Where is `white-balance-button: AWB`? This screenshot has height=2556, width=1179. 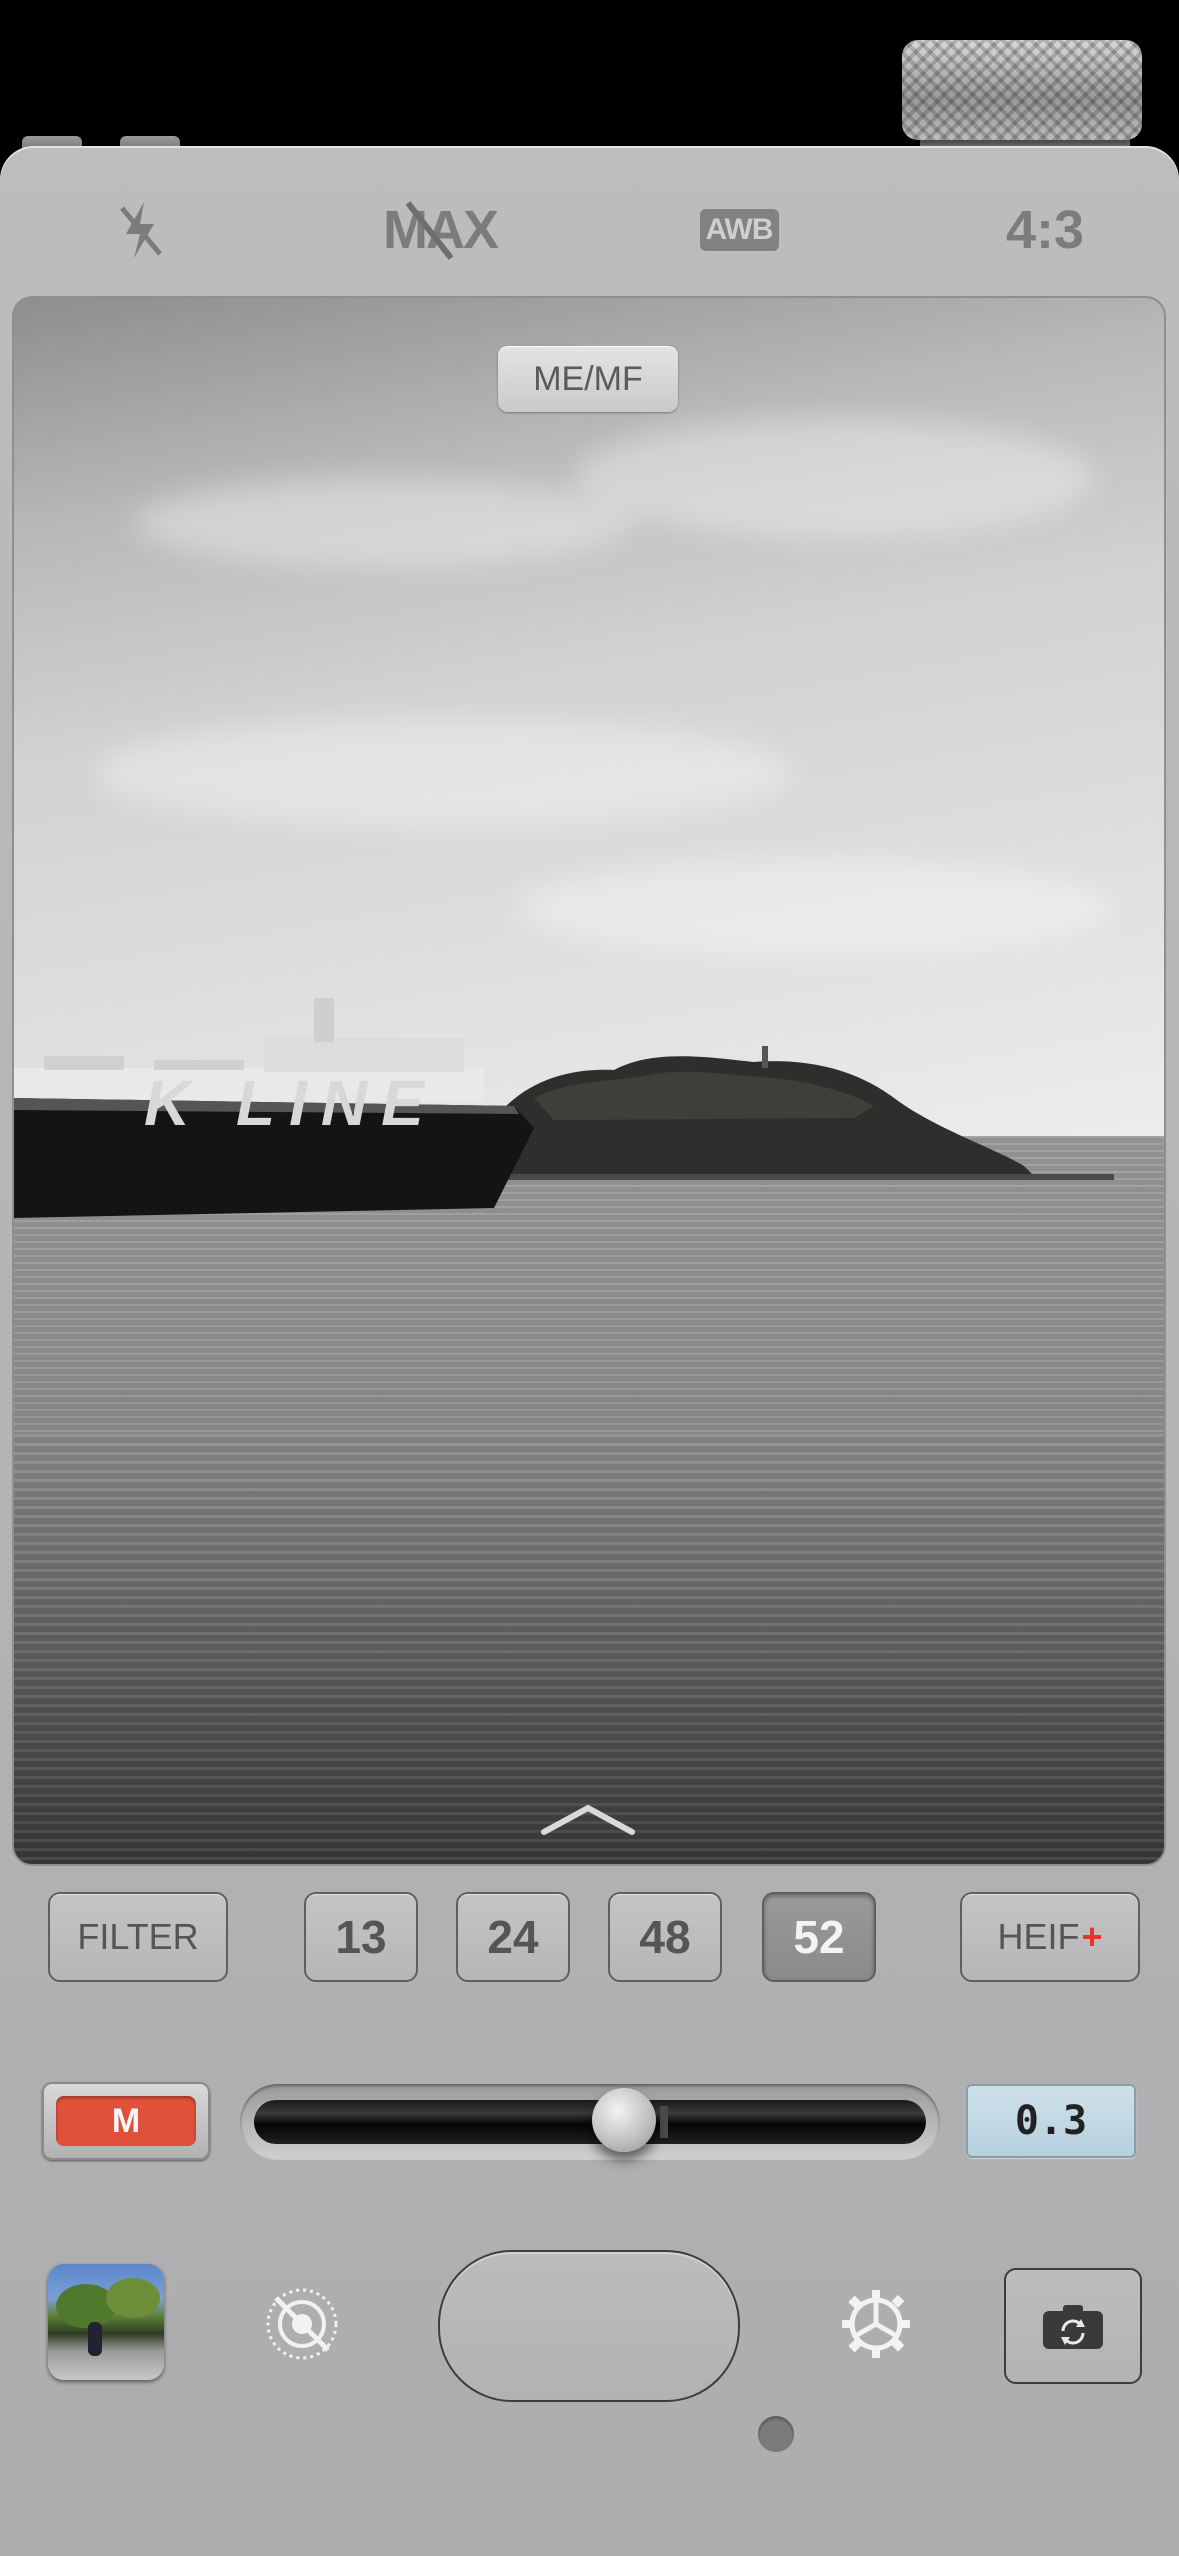 white-balance-button: AWB is located at coordinates (739, 230).